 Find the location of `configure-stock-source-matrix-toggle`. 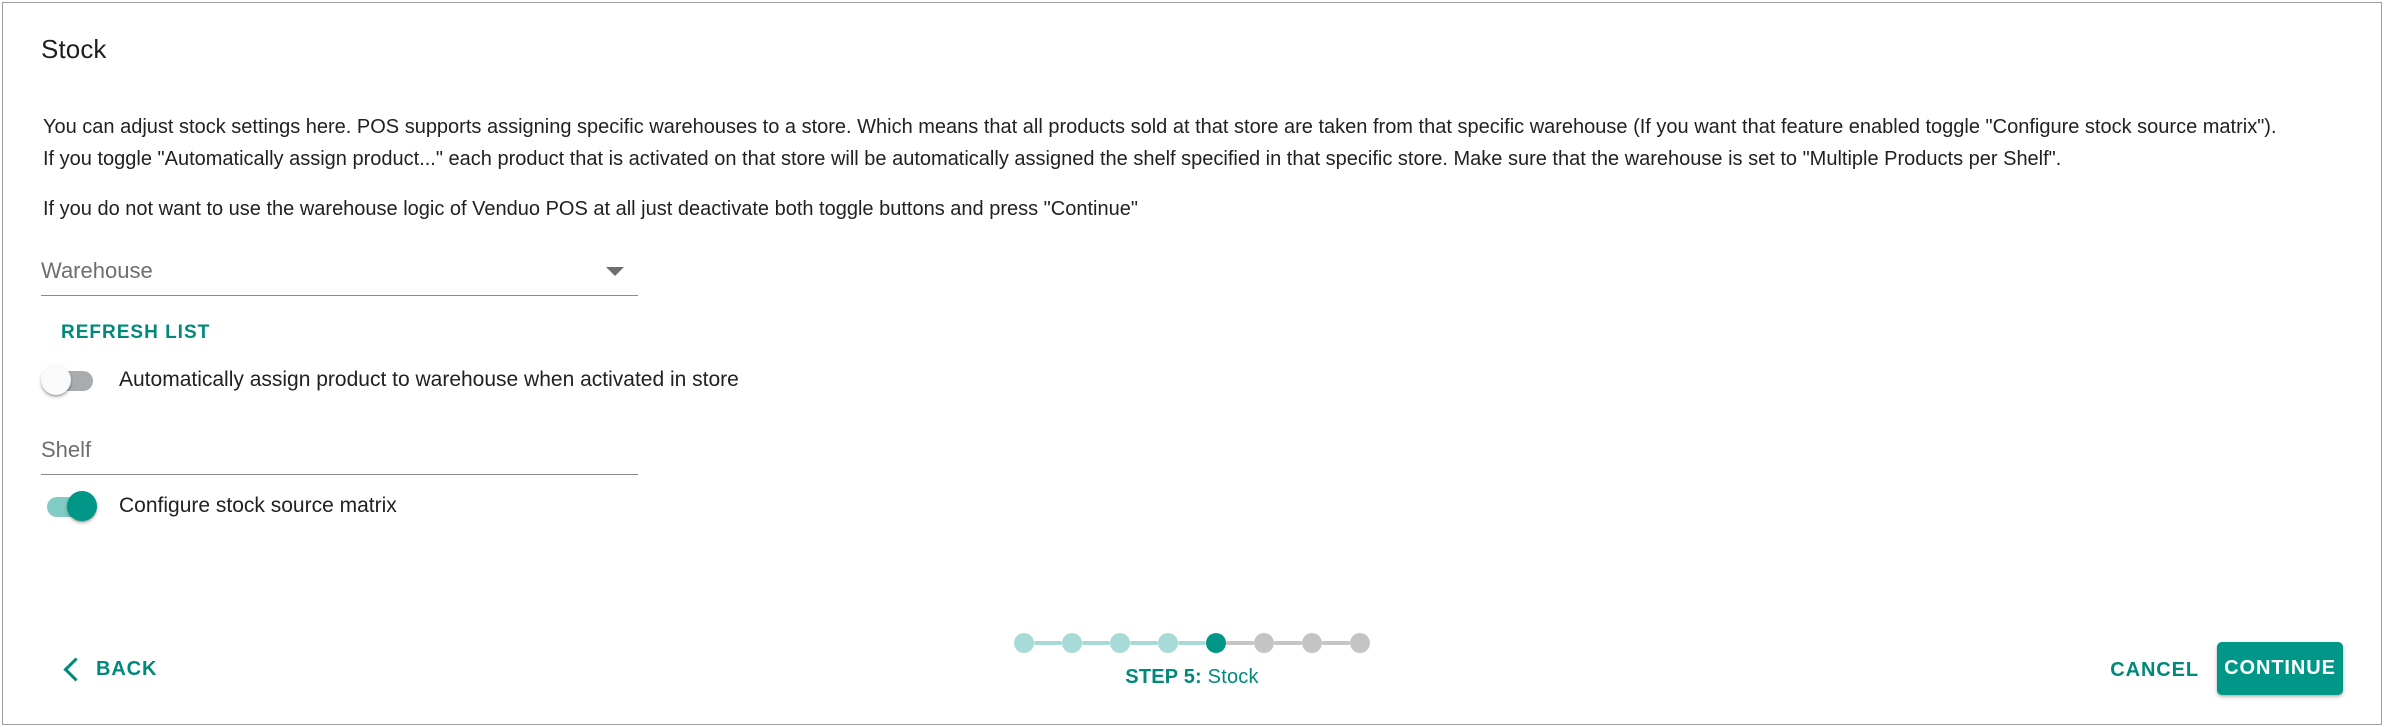

configure-stock-source-matrix-toggle is located at coordinates (69, 506).